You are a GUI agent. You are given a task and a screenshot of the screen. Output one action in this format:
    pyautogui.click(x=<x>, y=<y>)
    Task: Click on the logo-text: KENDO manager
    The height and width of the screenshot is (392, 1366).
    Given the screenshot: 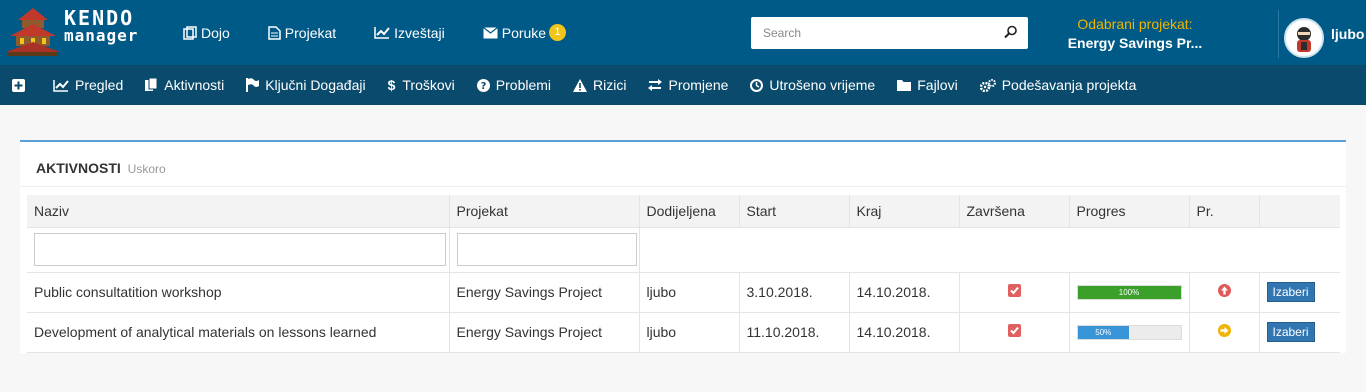 What is the action you would take?
    pyautogui.click(x=101, y=25)
    